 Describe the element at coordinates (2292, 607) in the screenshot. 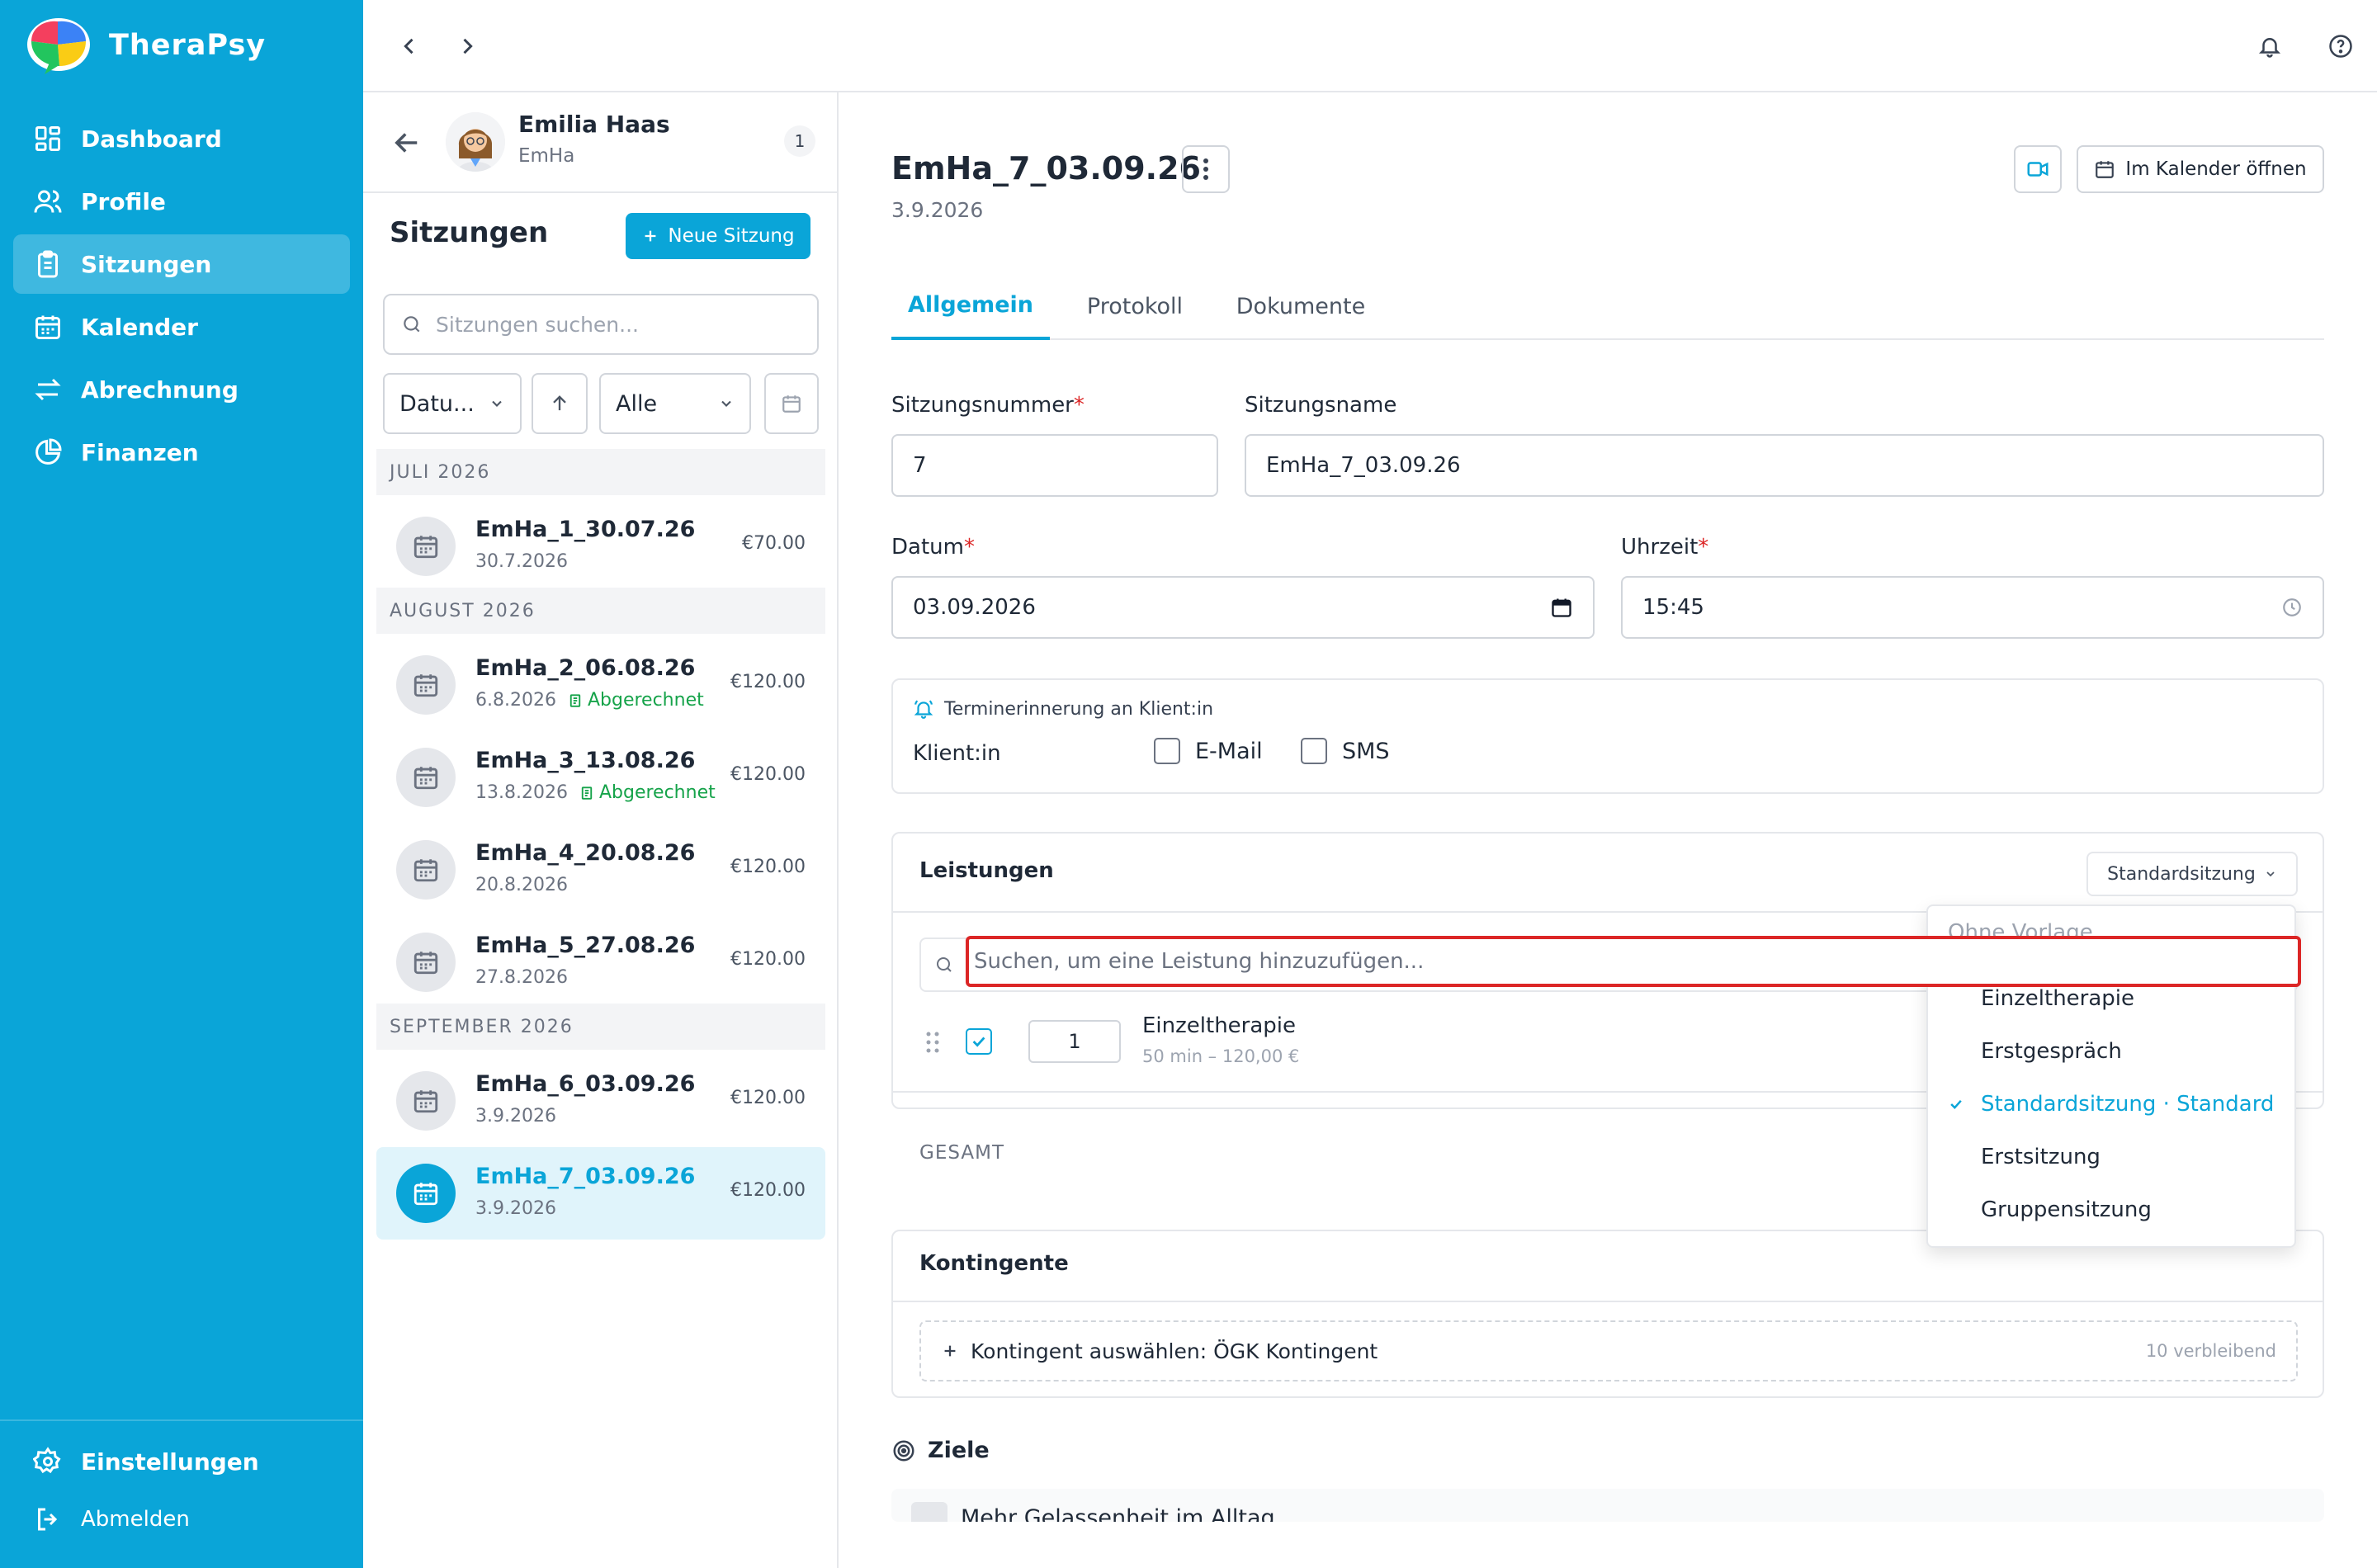

I see `clock-icon` at that location.